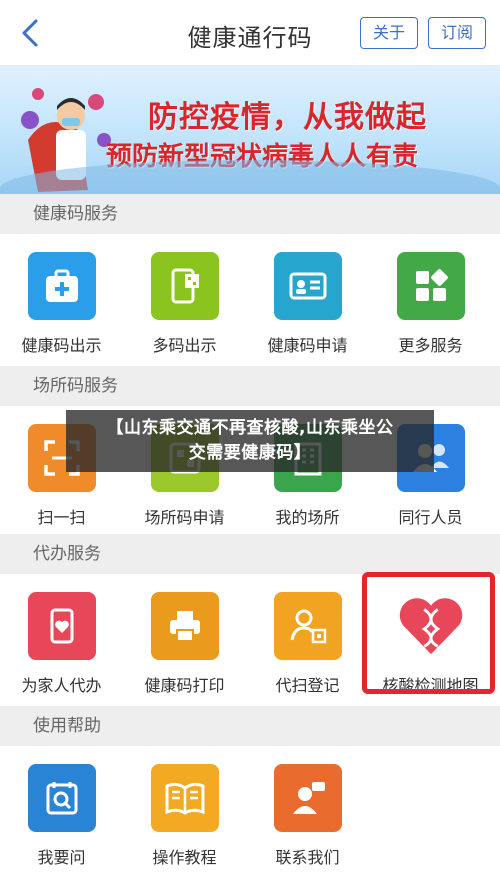 The width and height of the screenshot is (500, 883). I want to click on book-icon, so click(184, 798).